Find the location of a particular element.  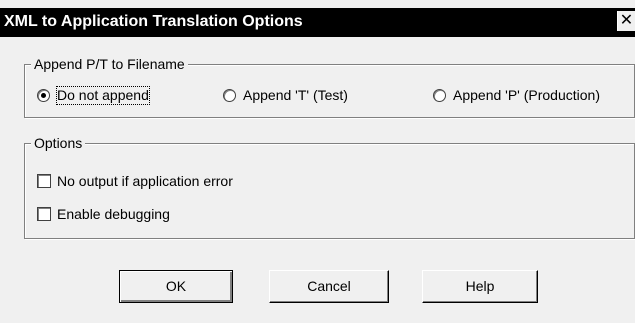

radio-selected-icon is located at coordinates (43, 95).